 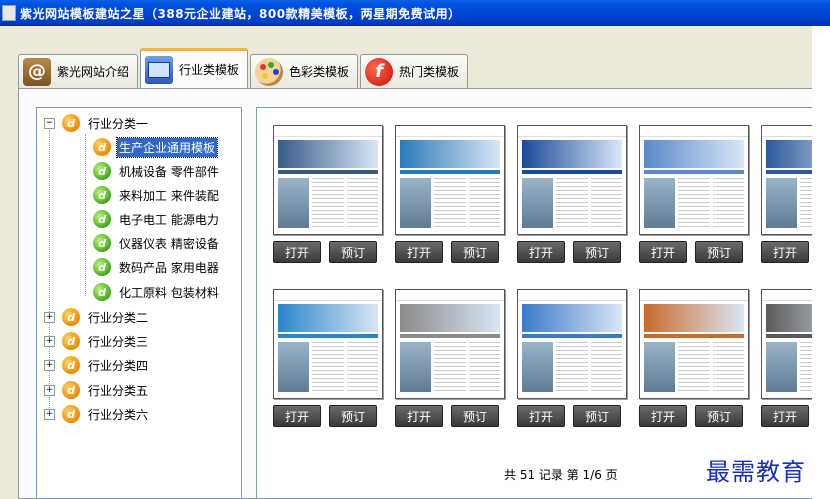 I want to click on tab-label: 紫光网站介绍, so click(x=93, y=72).